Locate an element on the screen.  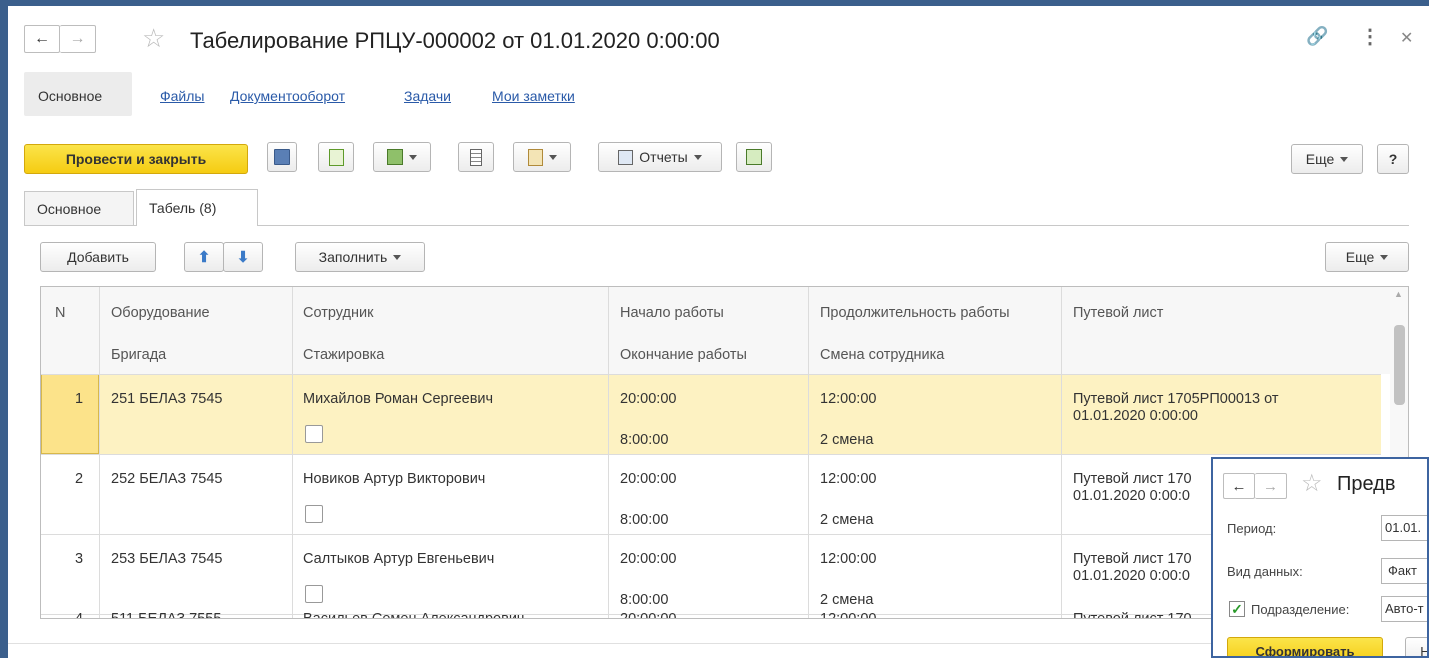
reports-button: Отчеты is located at coordinates (660, 157).